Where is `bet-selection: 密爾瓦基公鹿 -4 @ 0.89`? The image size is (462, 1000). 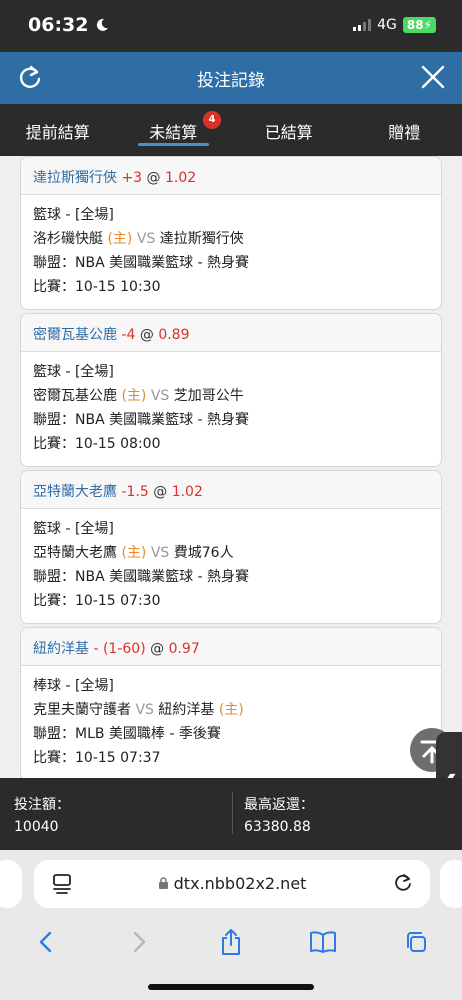
bet-selection: 密爾瓦基公鹿 -4 @ 0.89 is located at coordinates (231, 333).